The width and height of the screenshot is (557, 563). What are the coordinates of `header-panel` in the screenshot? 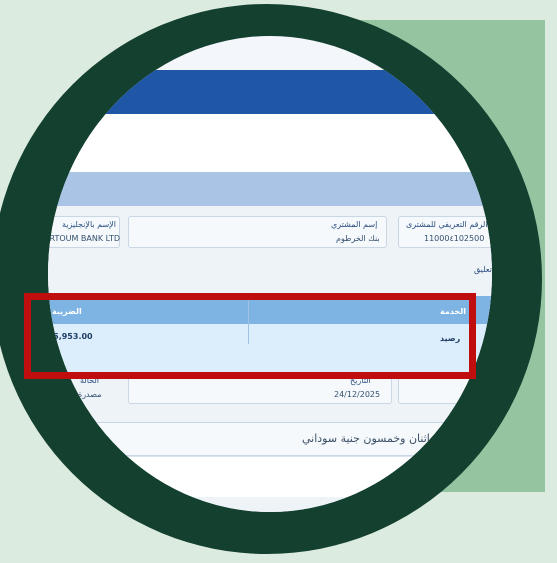 It's located at (270, 143).